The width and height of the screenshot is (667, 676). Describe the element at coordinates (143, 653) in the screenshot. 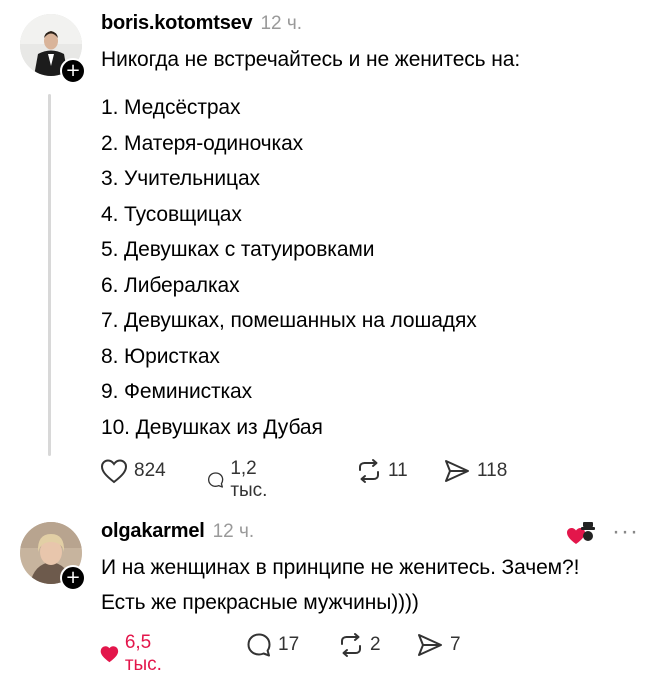

I see `like-count: 6,5 тыс.` at that location.